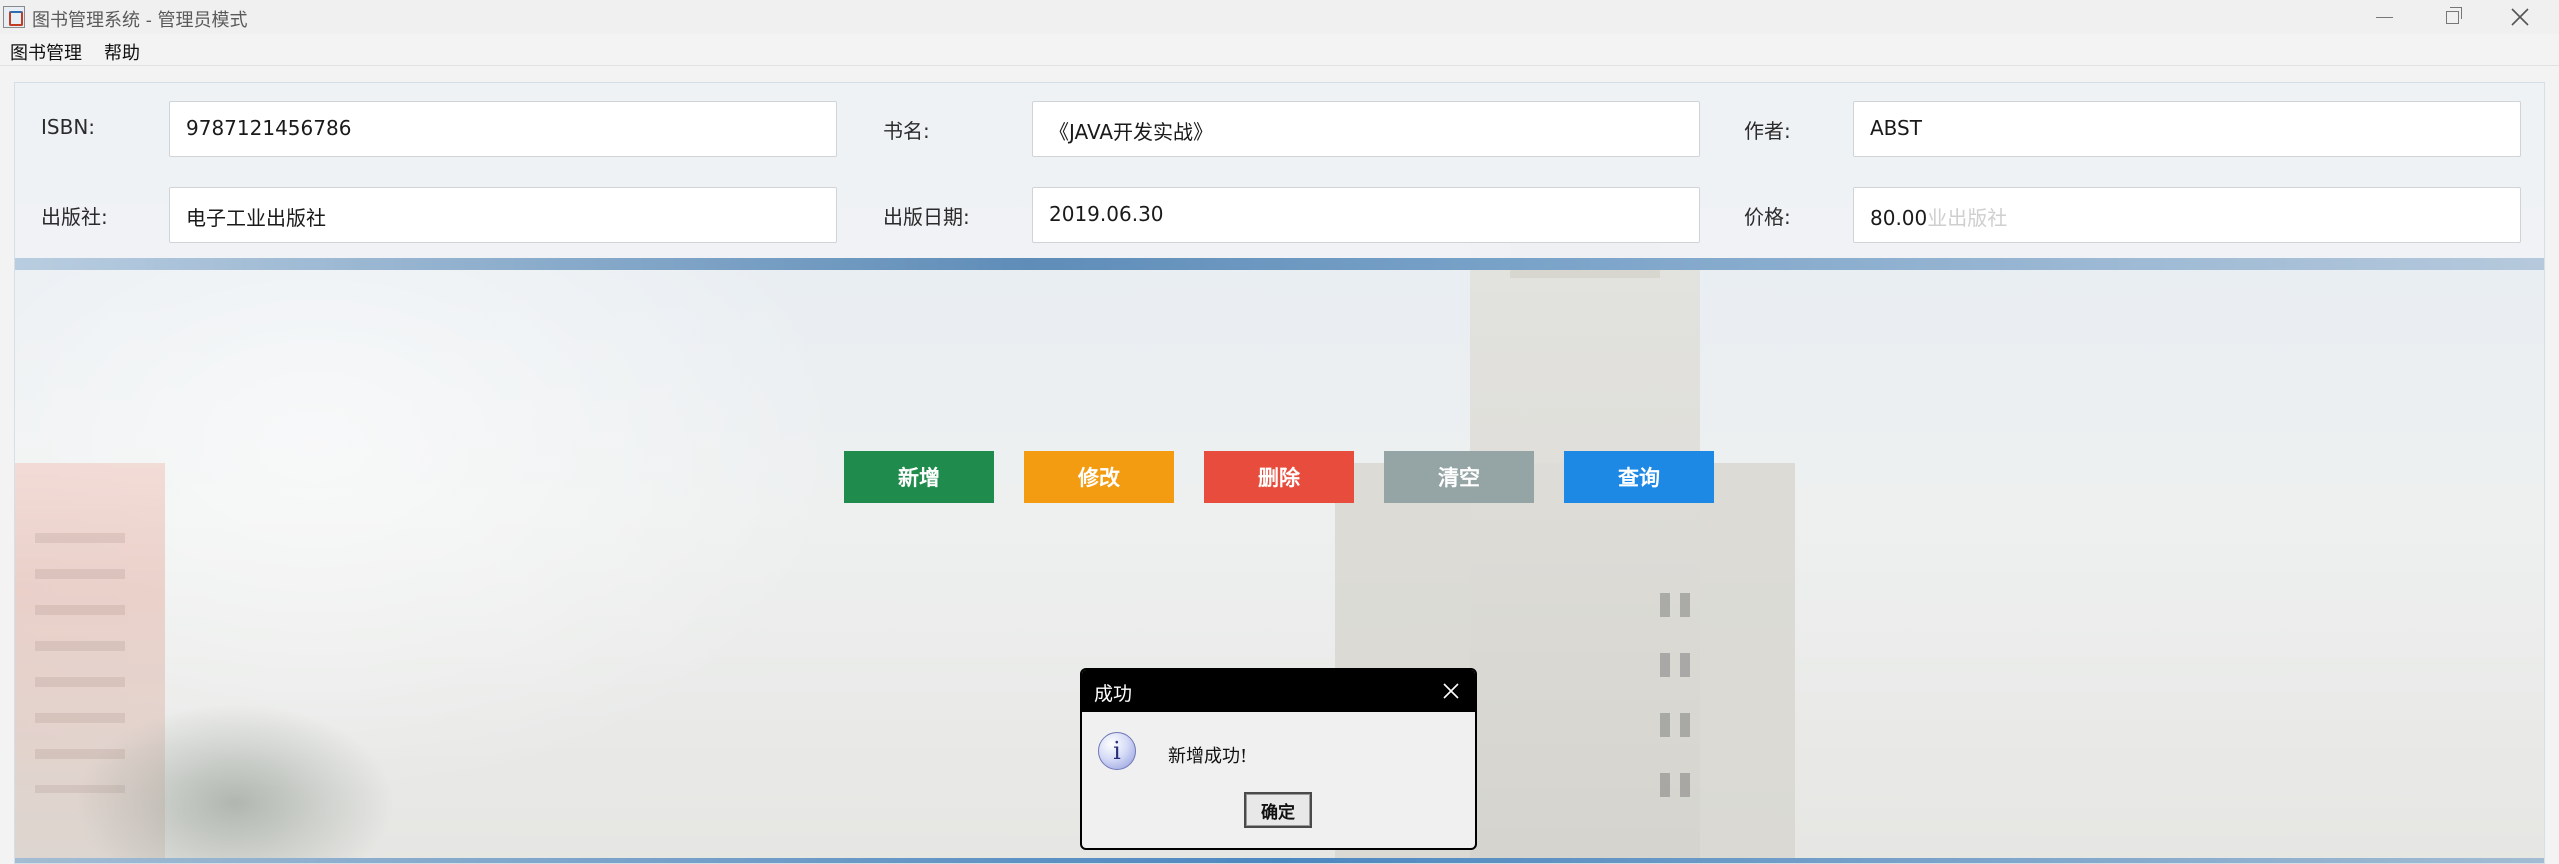 This screenshot has width=2559, height=864. Describe the element at coordinates (1767, 131) in the screenshot. I see `author-label: 作者:` at that location.